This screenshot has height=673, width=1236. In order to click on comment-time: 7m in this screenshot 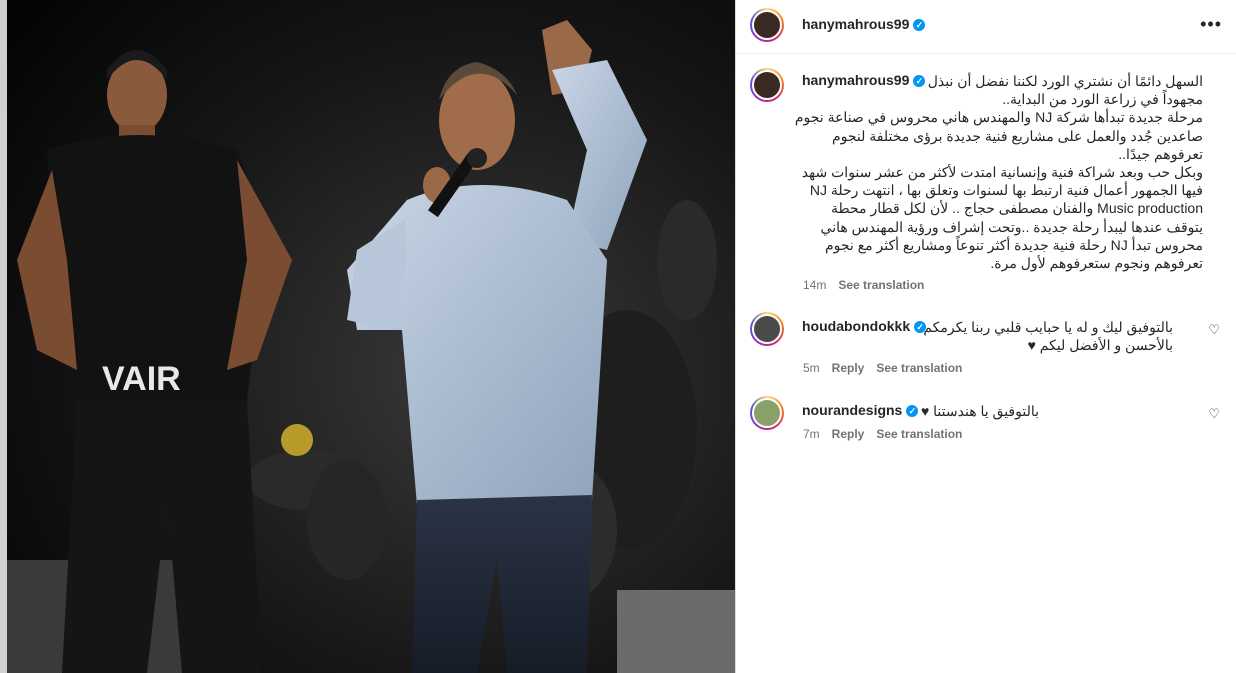, I will do `click(811, 434)`.